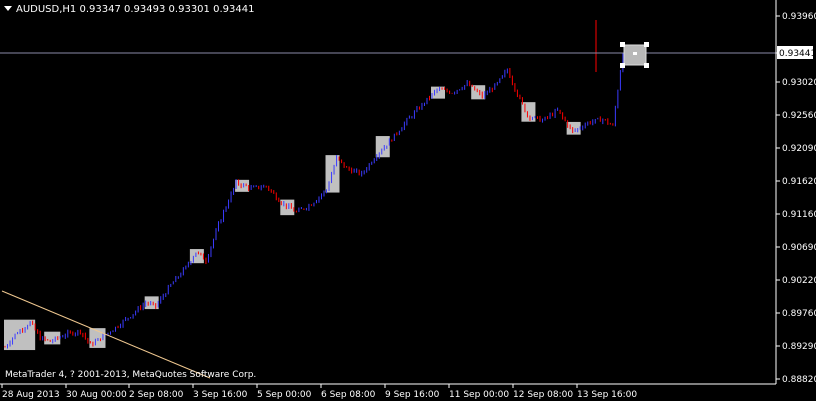  What do you see at coordinates (799, 182) in the screenshot?
I see `y-tick-label: 0.91620` at bounding box center [799, 182].